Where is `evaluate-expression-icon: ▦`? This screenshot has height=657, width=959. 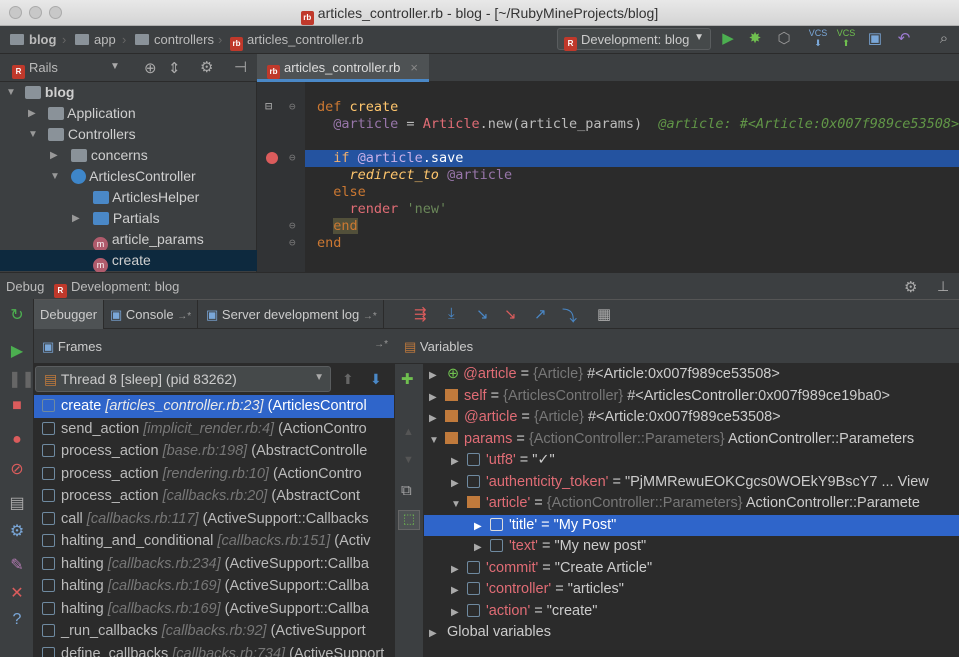
evaluate-expression-icon: ▦ is located at coordinates (604, 314).